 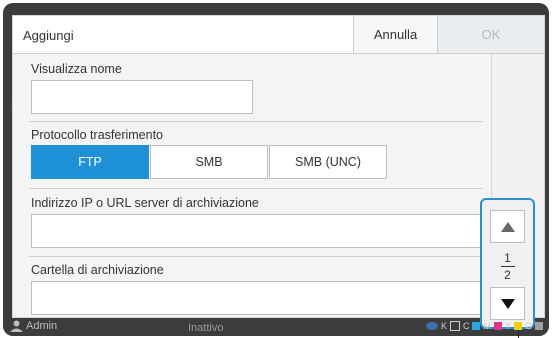 I want to click on triangle-up-icon, so click(x=507, y=226).